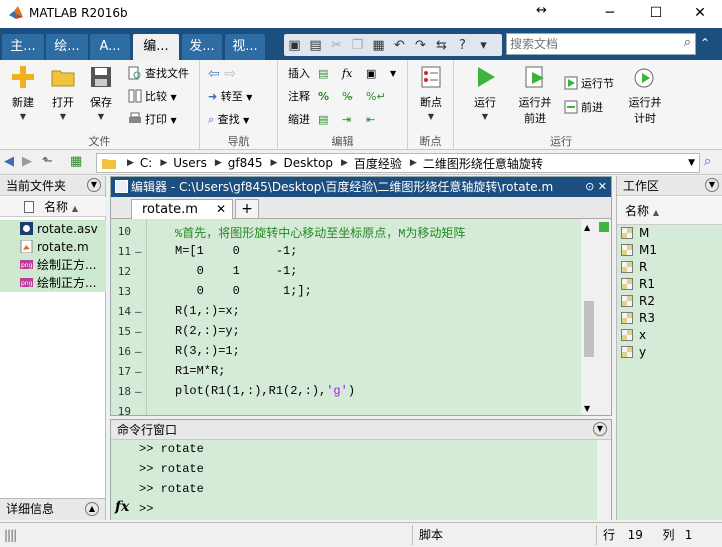 This screenshot has height=547, width=722. What do you see at coordinates (393, 74) in the screenshot?
I see `dropdown-arrow-icon: ▼` at bounding box center [393, 74].